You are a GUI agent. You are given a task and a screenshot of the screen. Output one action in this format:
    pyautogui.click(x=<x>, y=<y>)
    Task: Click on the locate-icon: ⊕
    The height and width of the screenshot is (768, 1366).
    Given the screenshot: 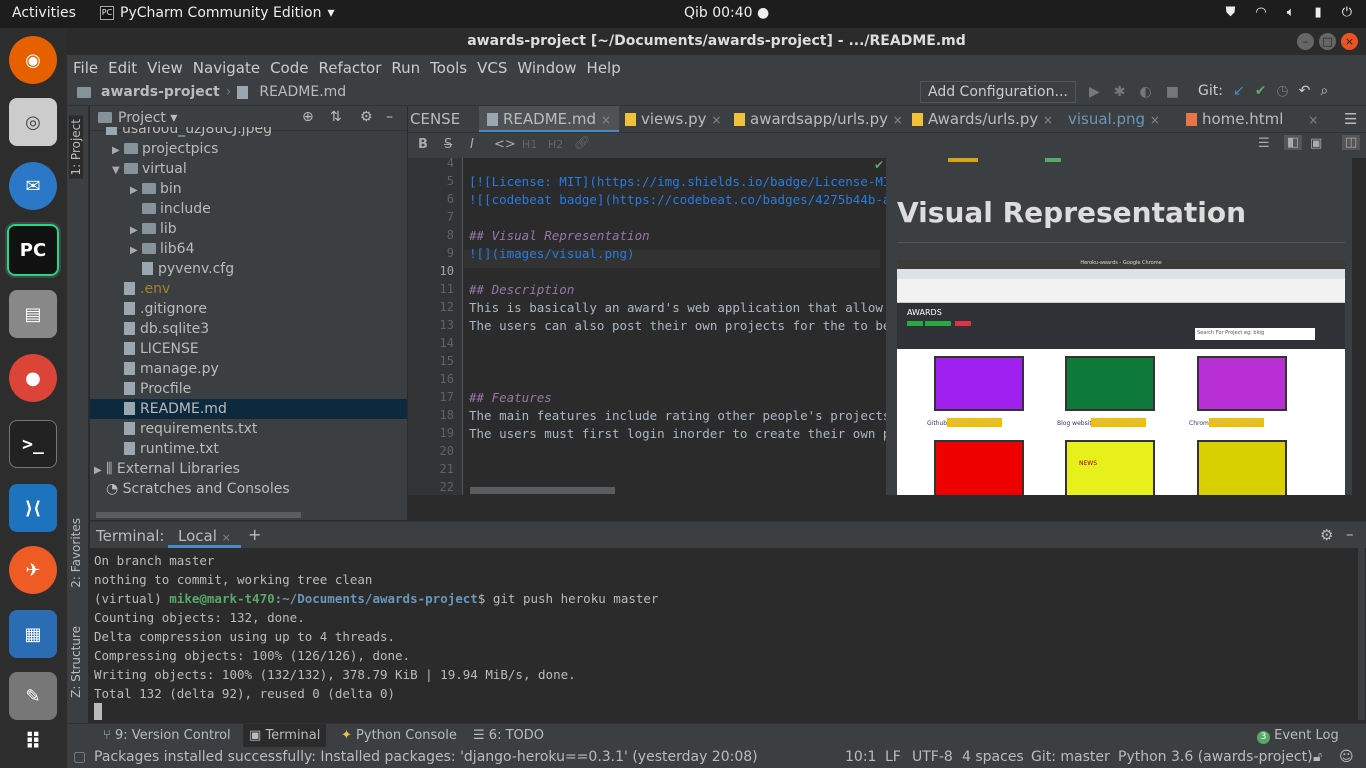 What is the action you would take?
    pyautogui.click(x=308, y=117)
    